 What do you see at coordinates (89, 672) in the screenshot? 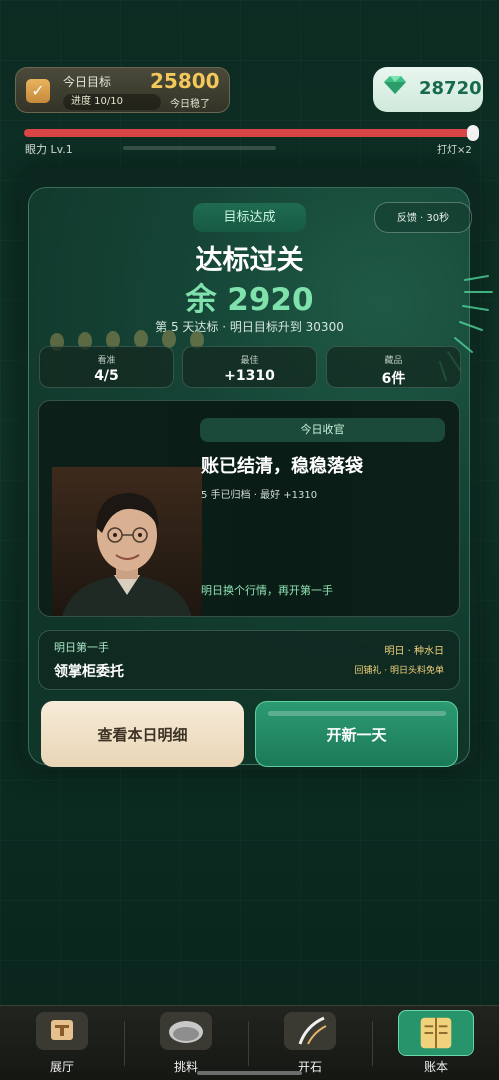
I see `tomorrow-task: 领掌柜委托` at bounding box center [89, 672].